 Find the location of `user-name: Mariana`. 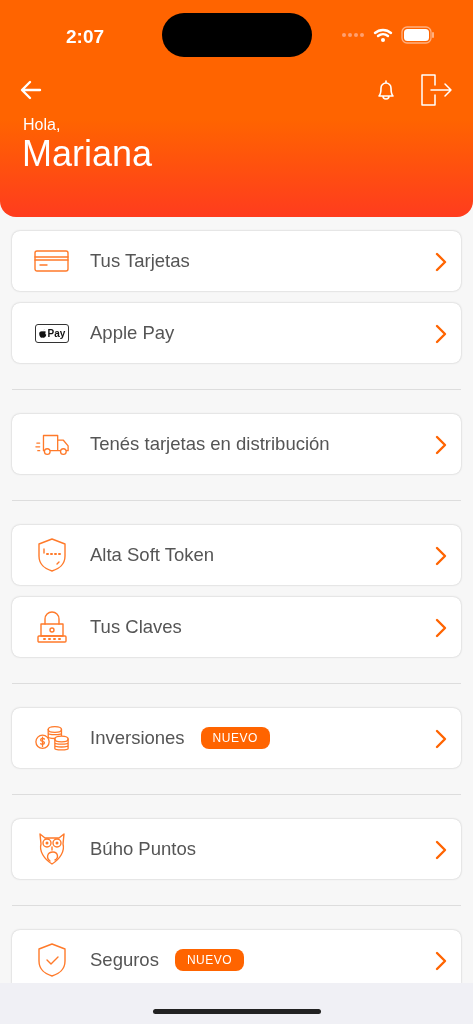

user-name: Mariana is located at coordinates (88, 153).